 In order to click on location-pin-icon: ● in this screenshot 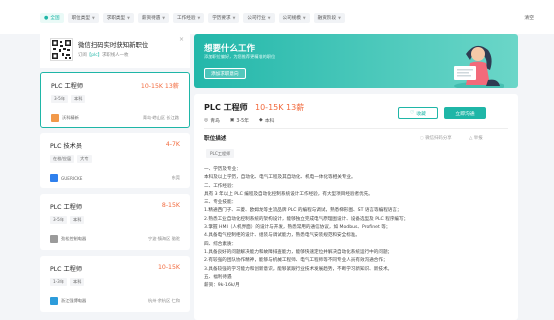, I will do `click(46, 18)`.